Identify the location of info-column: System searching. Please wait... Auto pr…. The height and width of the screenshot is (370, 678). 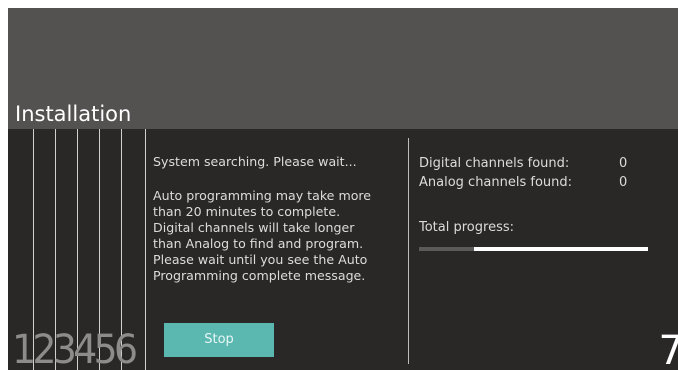
(278, 219).